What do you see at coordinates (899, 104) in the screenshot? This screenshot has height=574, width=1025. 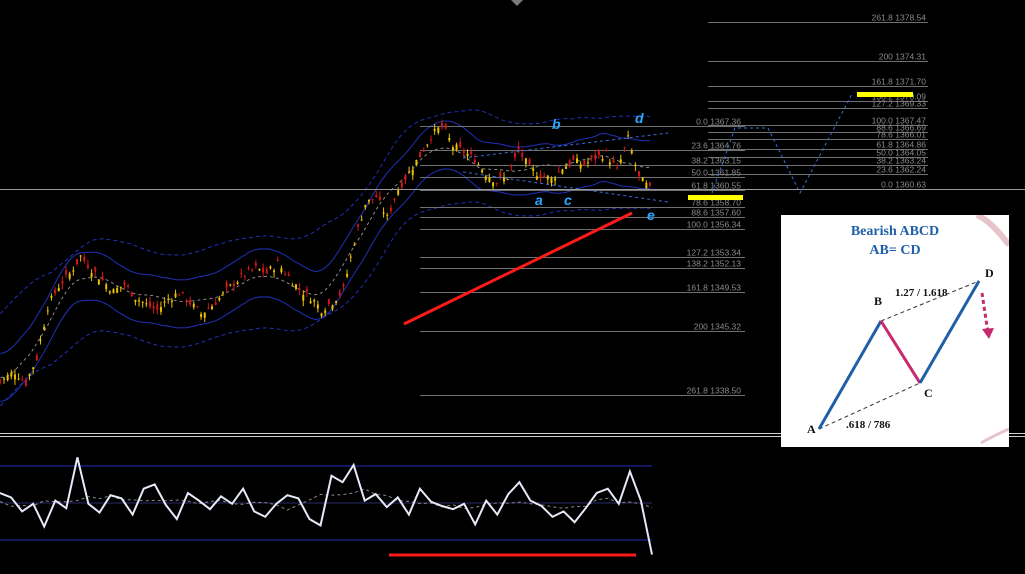 I see `fib-upper-label: 127.2 1369.33` at bounding box center [899, 104].